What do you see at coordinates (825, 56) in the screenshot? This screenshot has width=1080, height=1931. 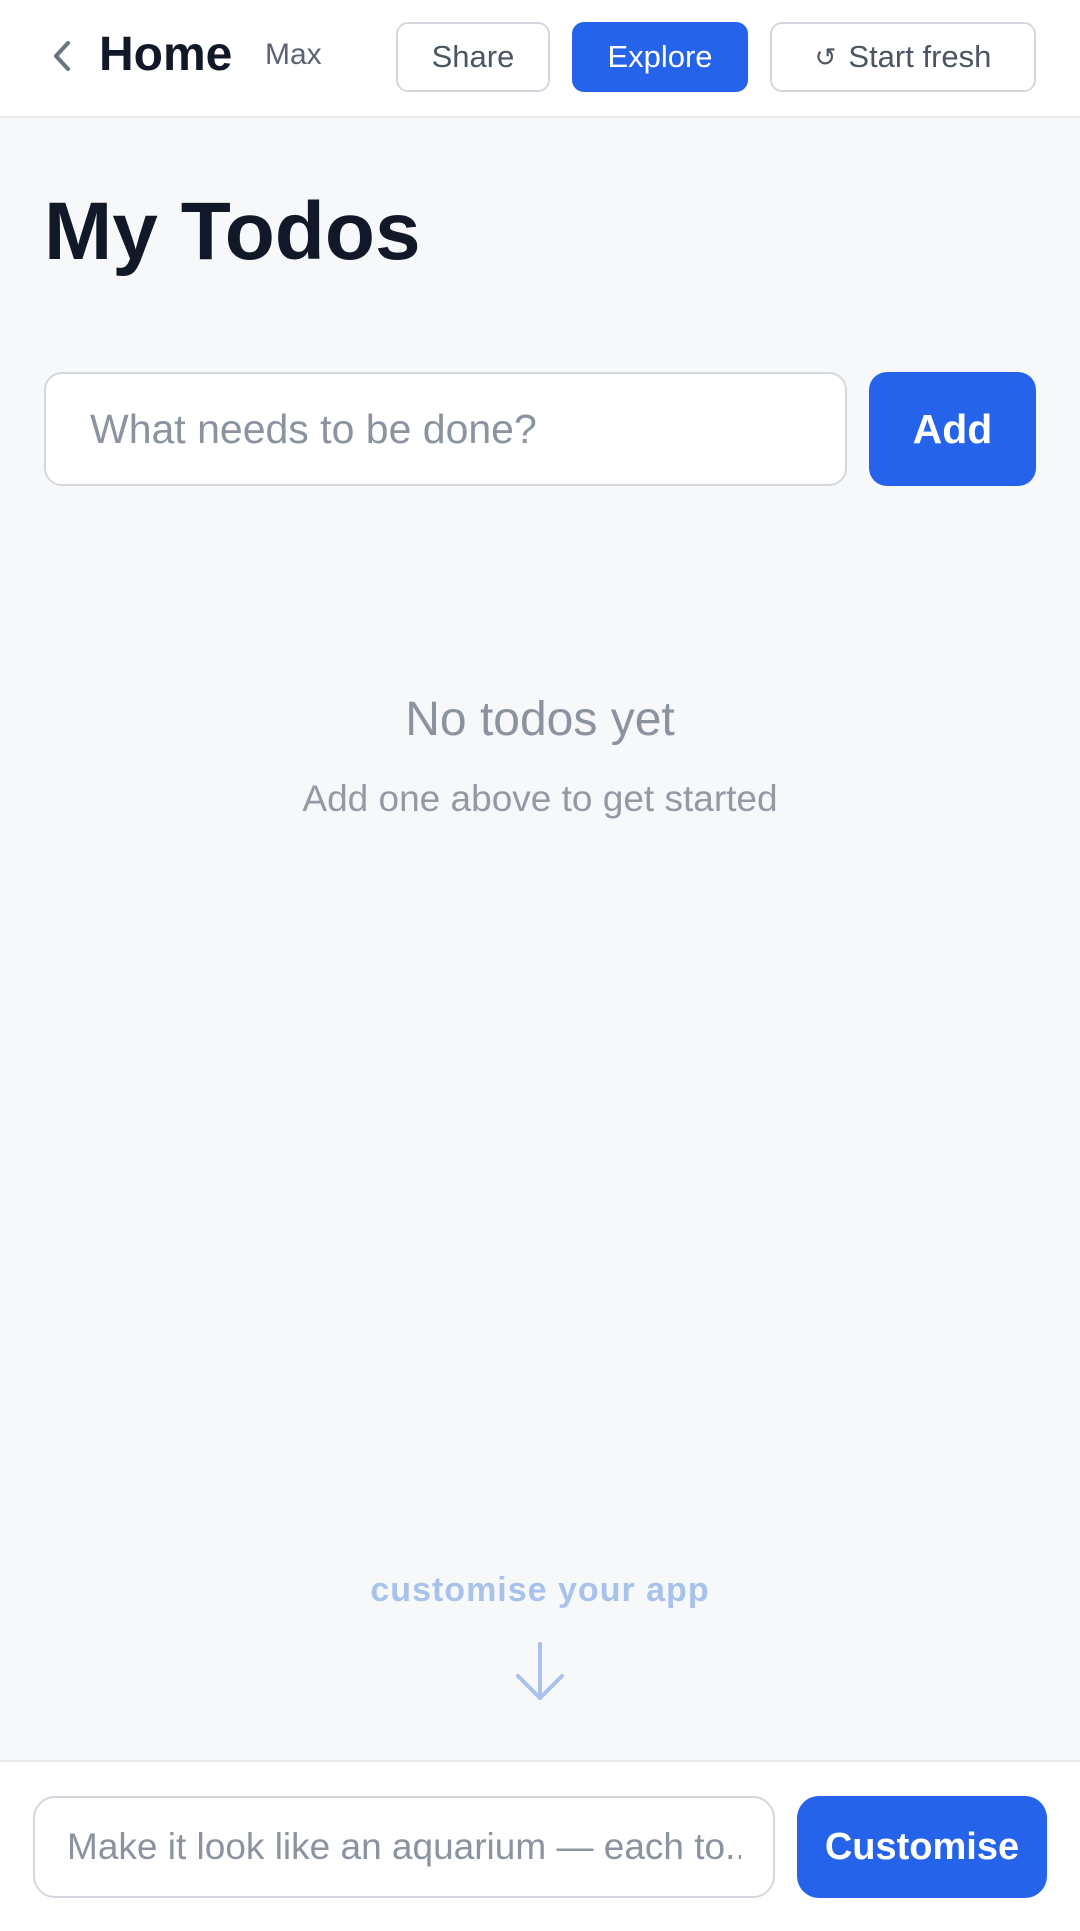 I see `refresh-icon: ↺` at bounding box center [825, 56].